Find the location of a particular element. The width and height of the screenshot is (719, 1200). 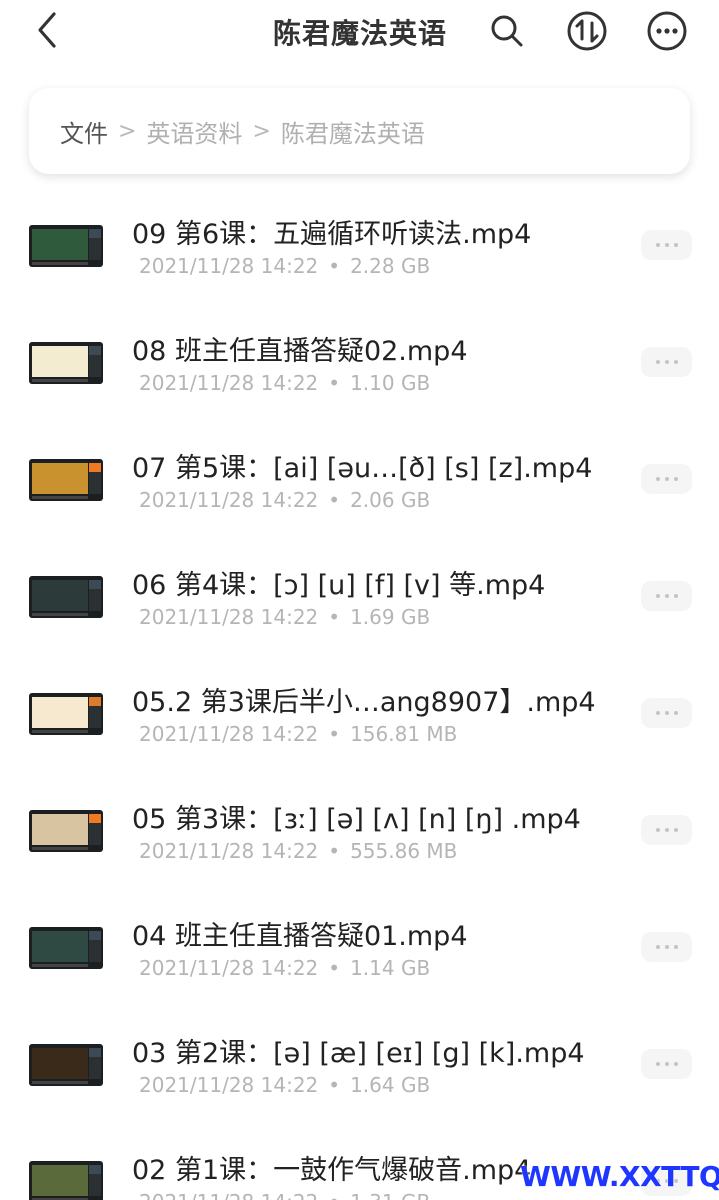

back-button is located at coordinates (48, 30).